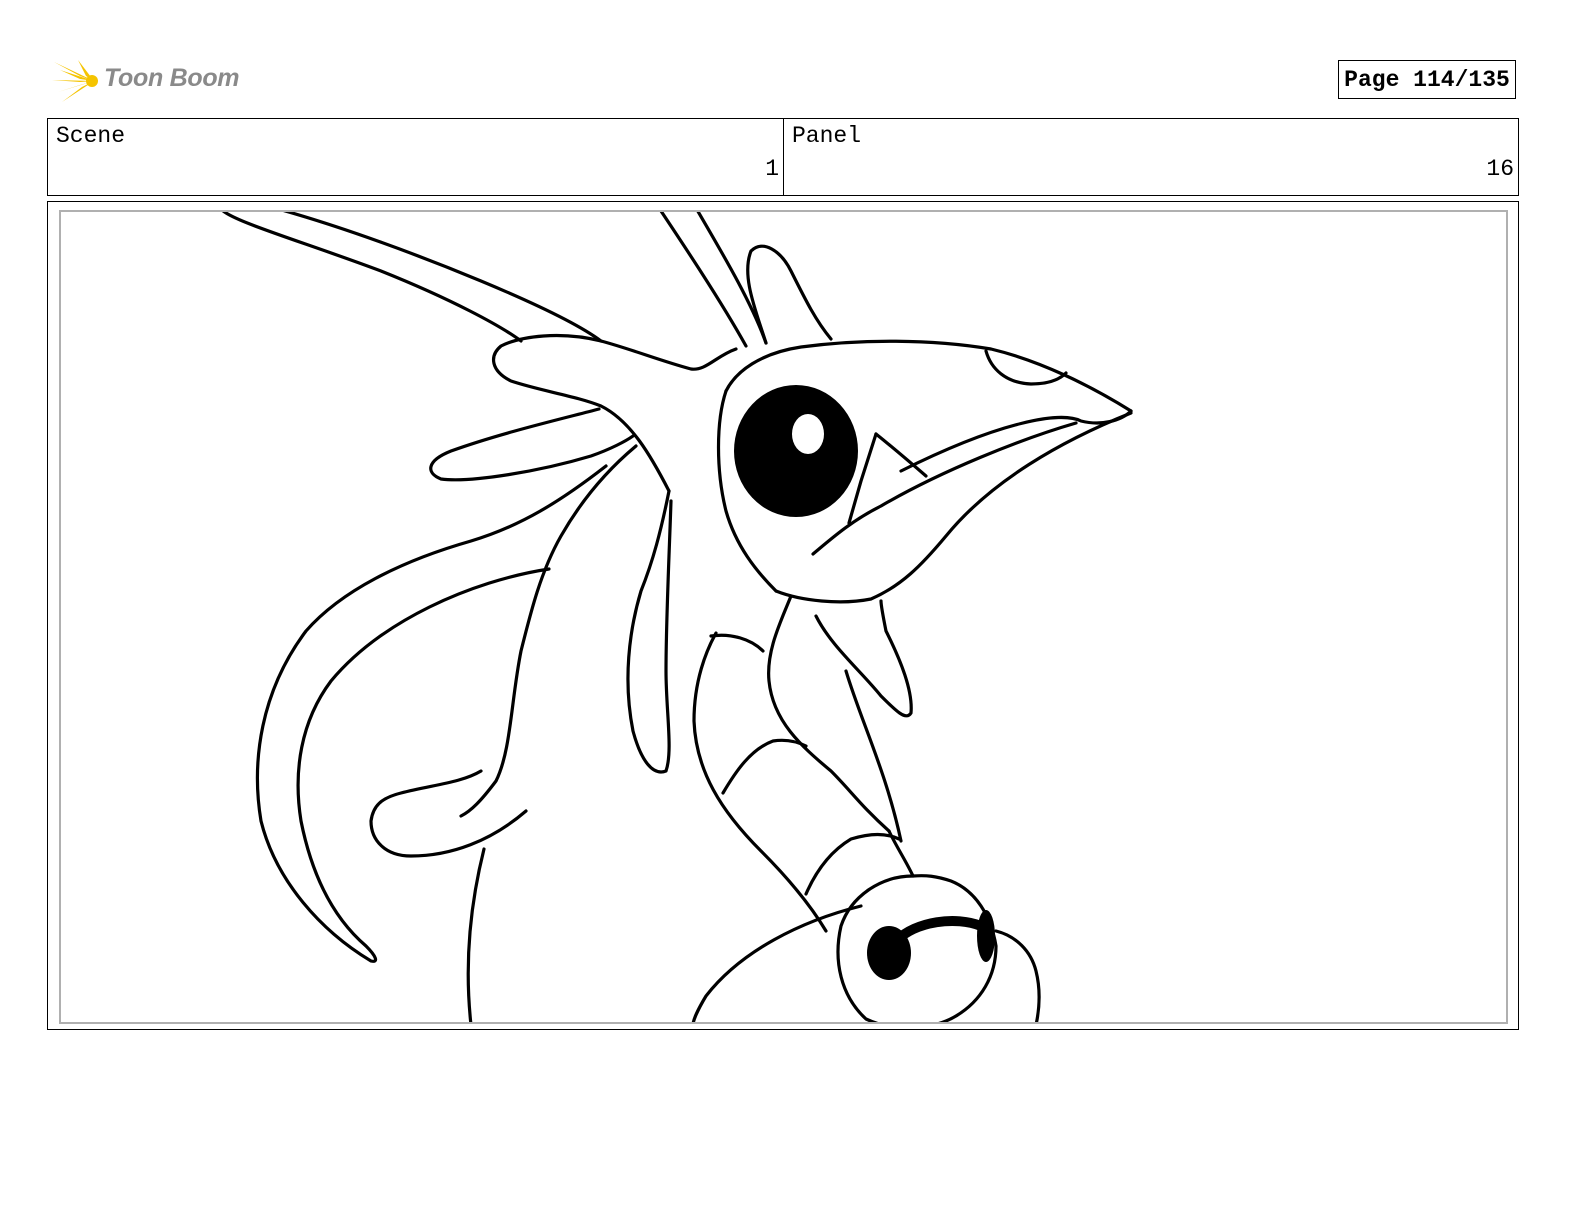  What do you see at coordinates (172, 78) in the screenshot?
I see `logo-text: Toon Boom` at bounding box center [172, 78].